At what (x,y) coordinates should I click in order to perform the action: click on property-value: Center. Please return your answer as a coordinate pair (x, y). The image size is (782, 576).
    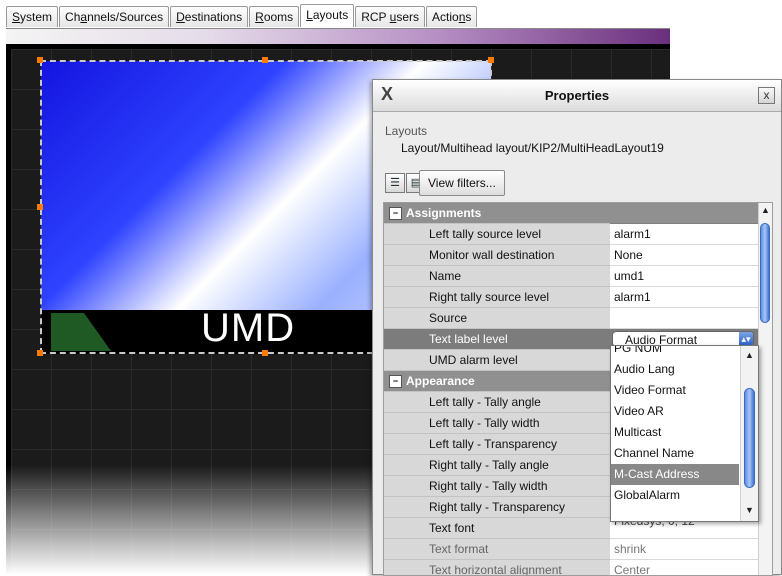
    Looking at the image, I should click on (685, 567).